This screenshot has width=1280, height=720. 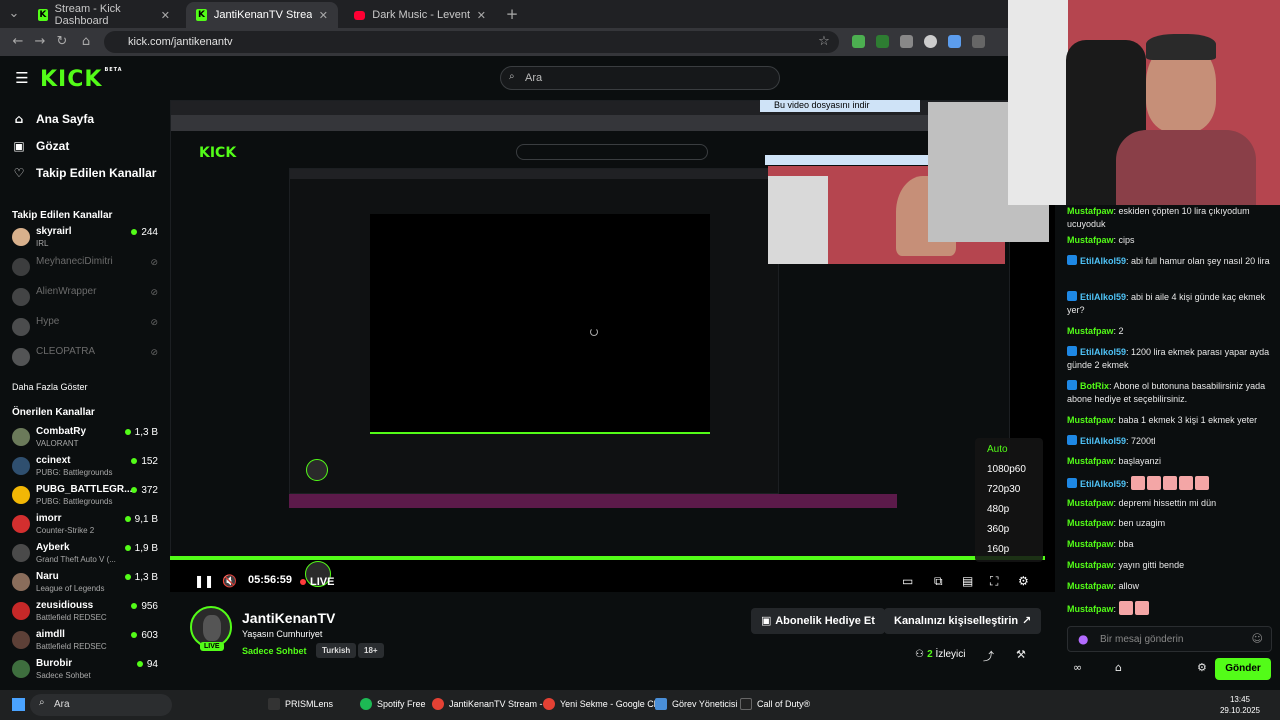 What do you see at coordinates (775, 704) in the screenshot?
I see `taskbar-app: Call of Duty®` at bounding box center [775, 704].